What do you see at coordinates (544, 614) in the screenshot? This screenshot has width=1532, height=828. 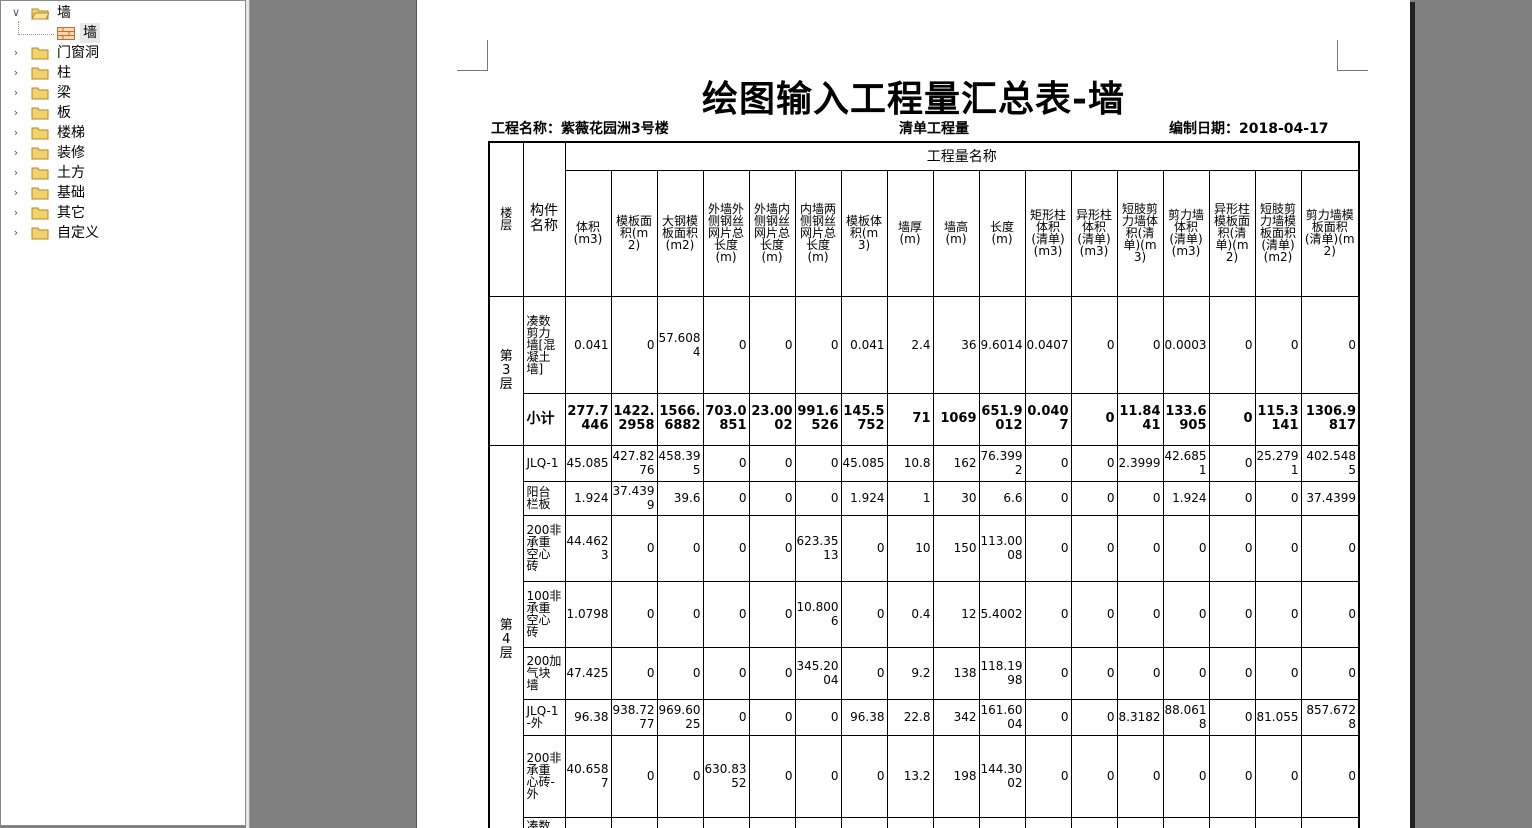 I see `component-name: 100非承重空心砖` at bounding box center [544, 614].